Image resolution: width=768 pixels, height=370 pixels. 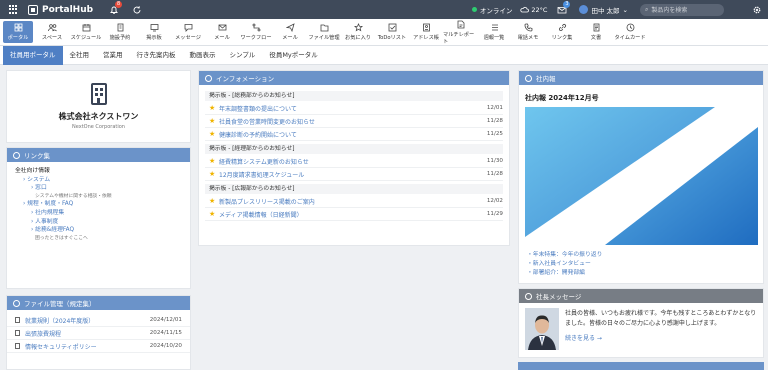 I want to click on address-icon, so click(x=426, y=27).